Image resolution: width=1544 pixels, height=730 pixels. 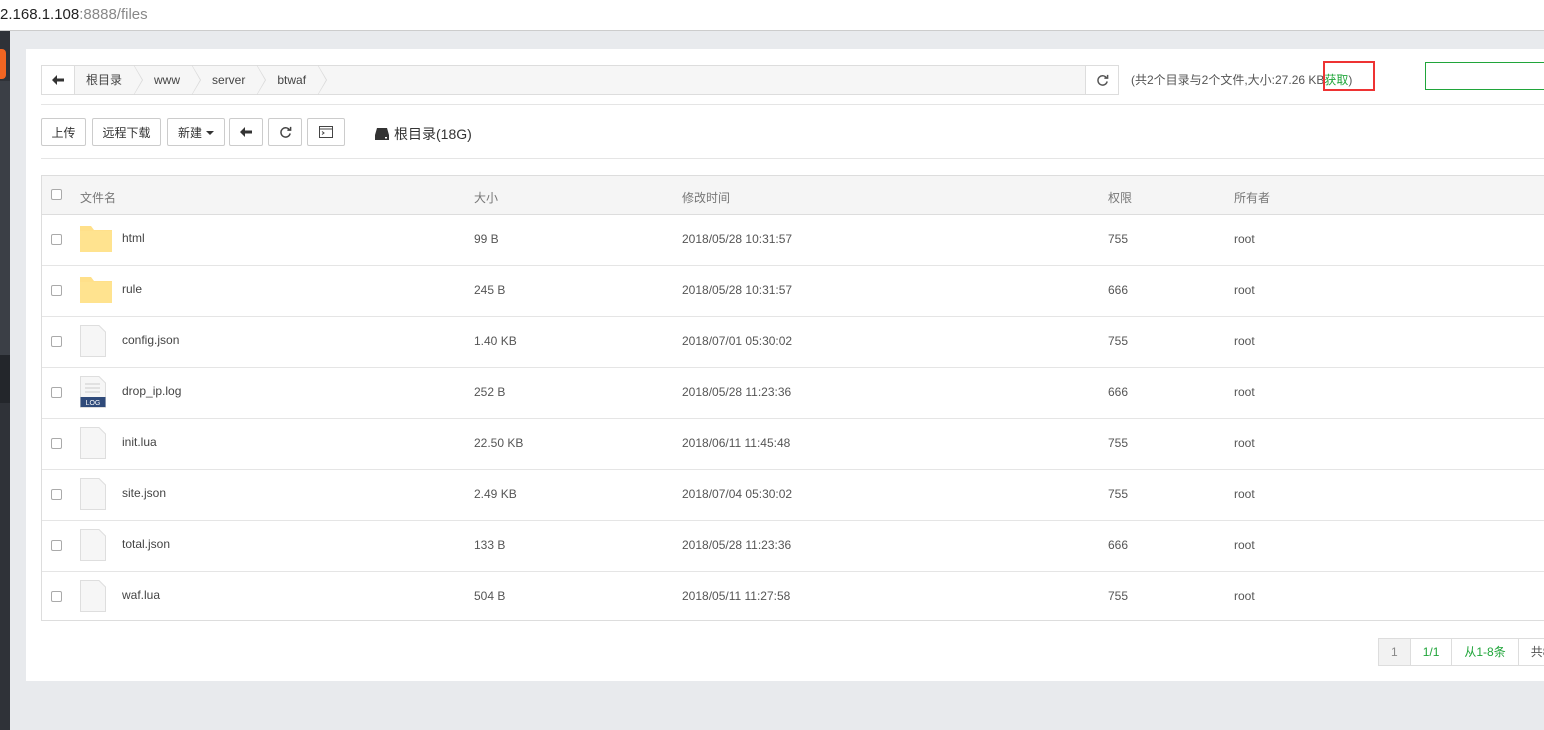 What do you see at coordinates (63, 132) in the screenshot?
I see `upload-button: 上传` at bounding box center [63, 132].